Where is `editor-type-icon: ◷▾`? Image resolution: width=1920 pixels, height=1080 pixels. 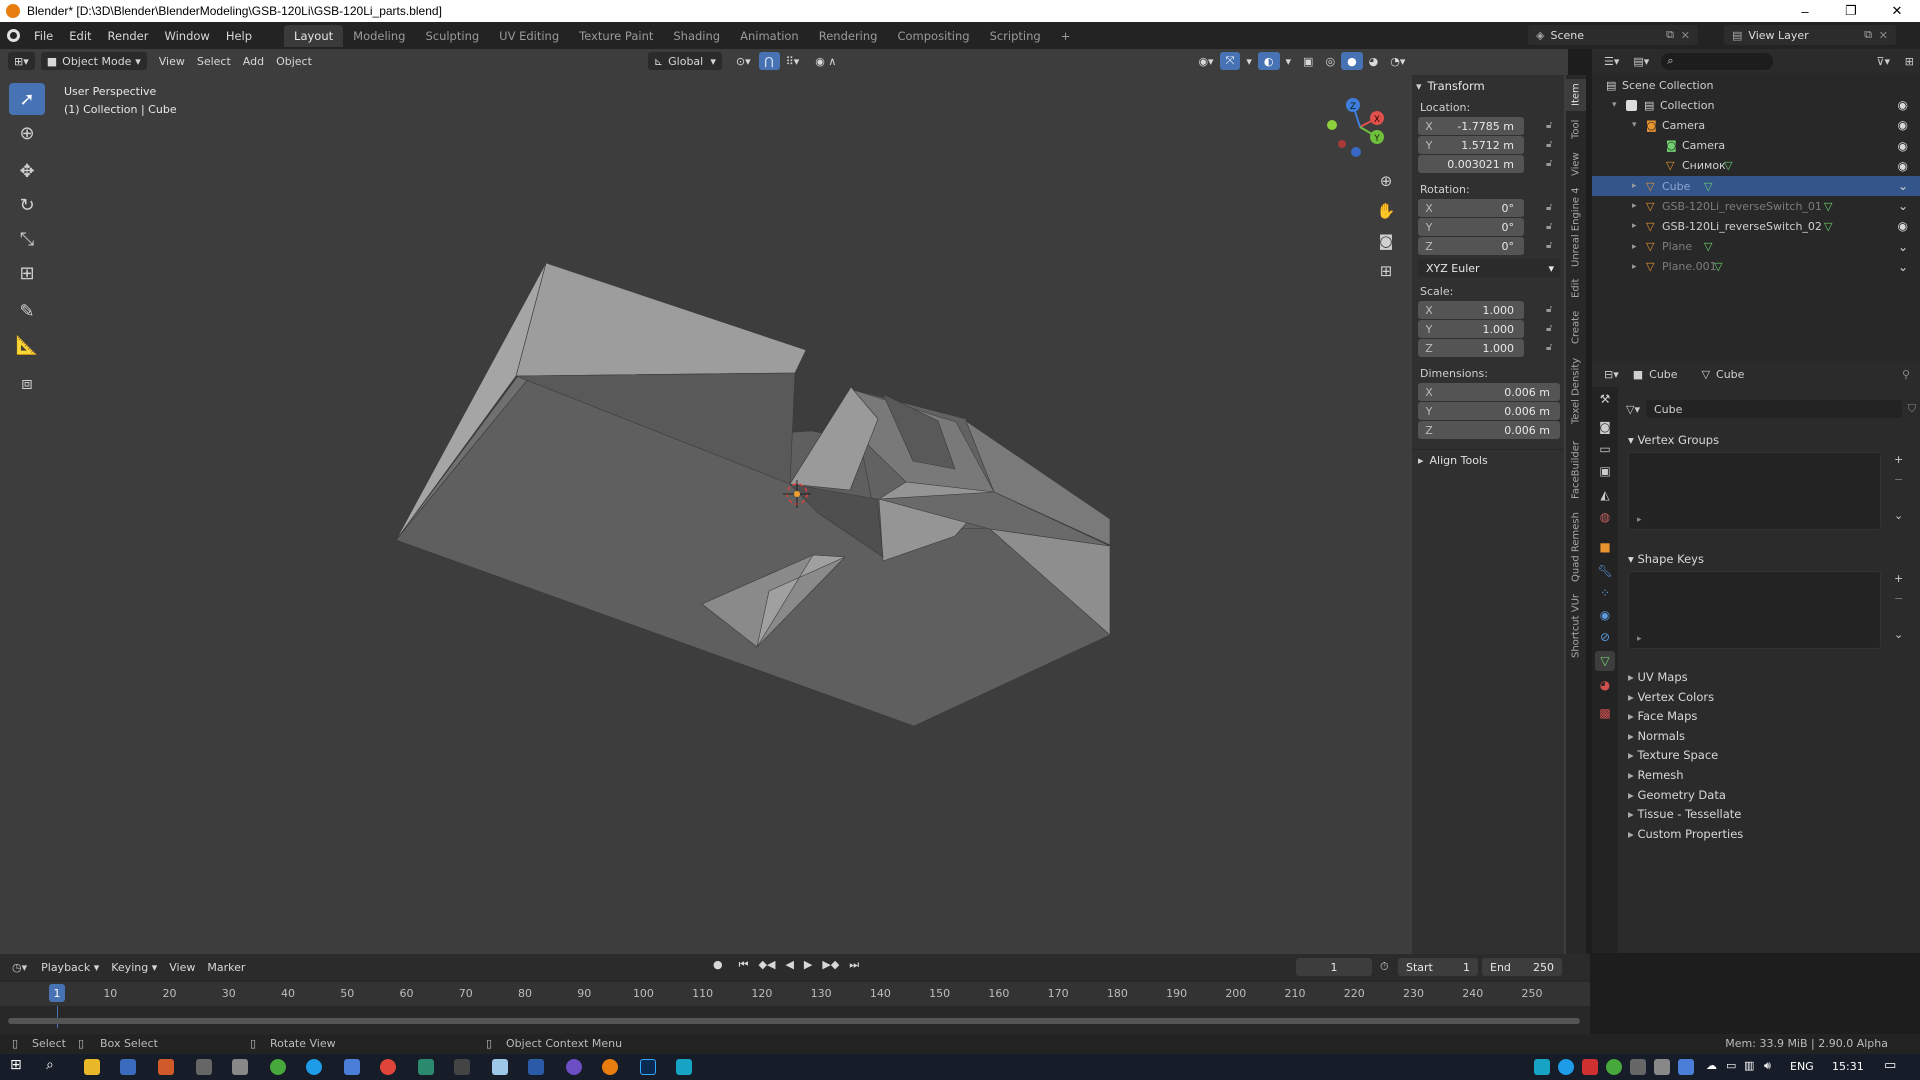
editor-type-icon: ◷▾ is located at coordinates (19, 967).